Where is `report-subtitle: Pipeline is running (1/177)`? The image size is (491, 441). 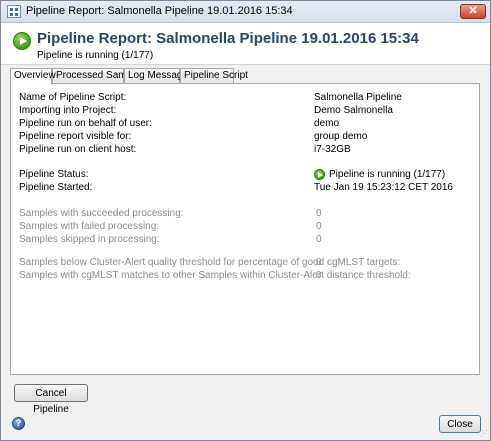
report-subtitle: Pipeline is running (1/177) is located at coordinates (95, 55).